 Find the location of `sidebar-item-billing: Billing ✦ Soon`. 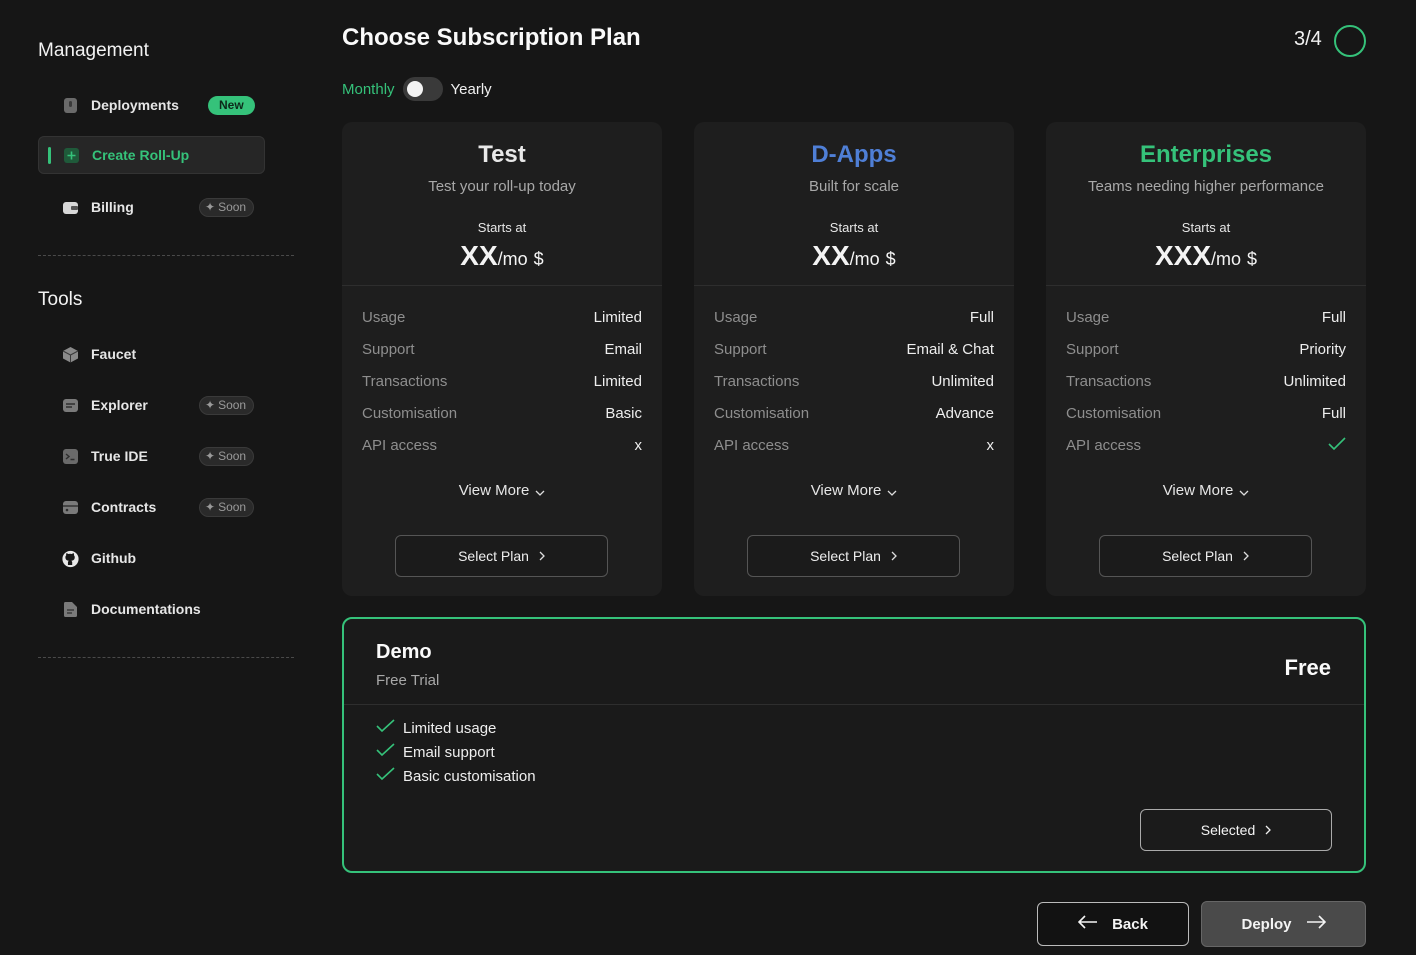

sidebar-item-billing: Billing ✦ Soon is located at coordinates (151, 207).